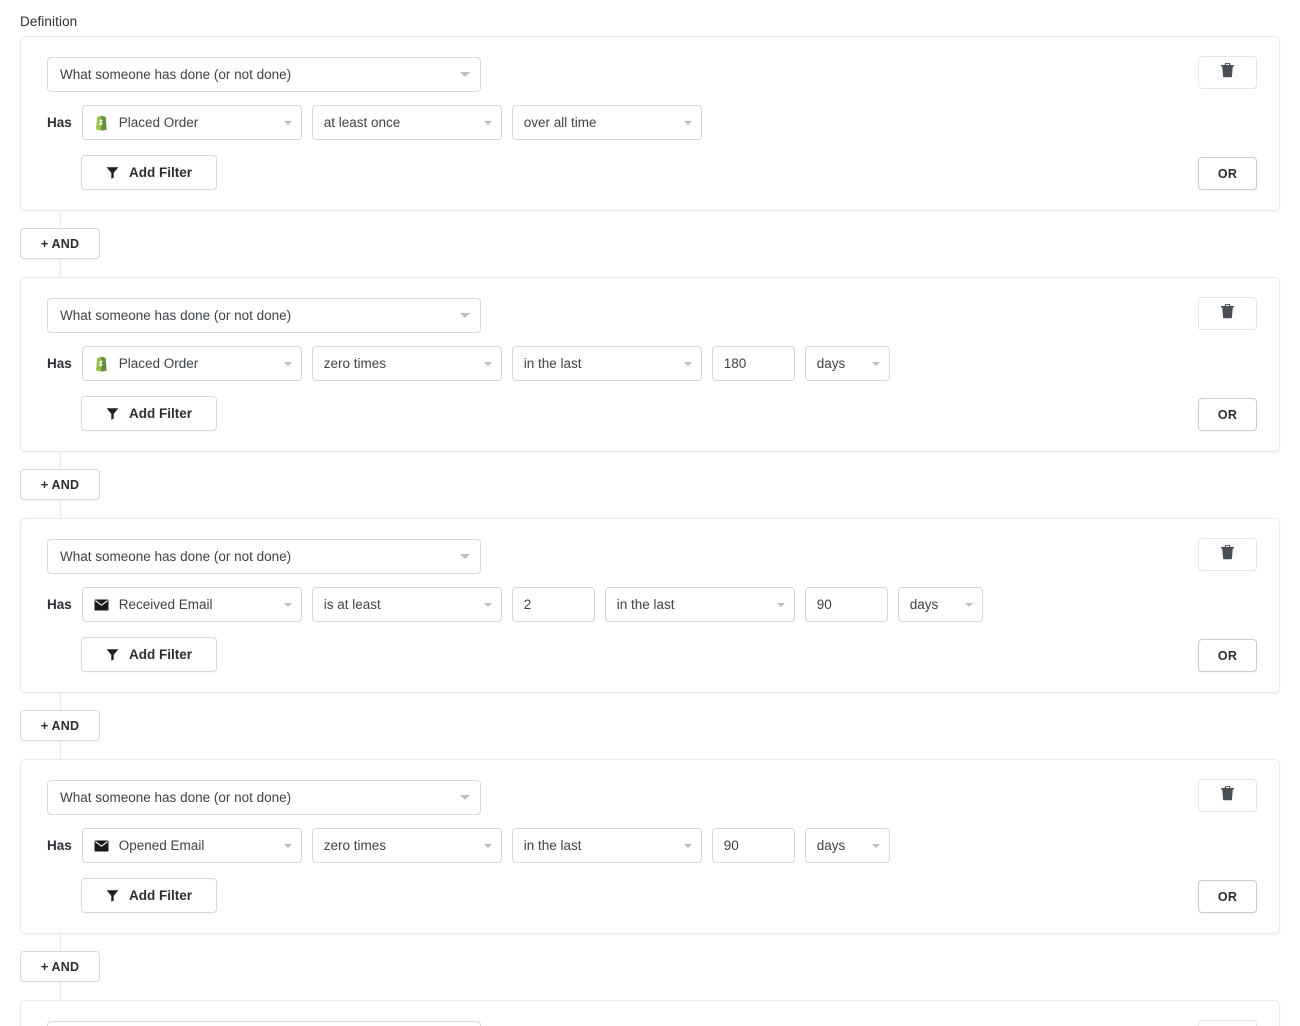  Describe the element at coordinates (355, 363) in the screenshot. I see `frequency-select-value: zero times` at that location.